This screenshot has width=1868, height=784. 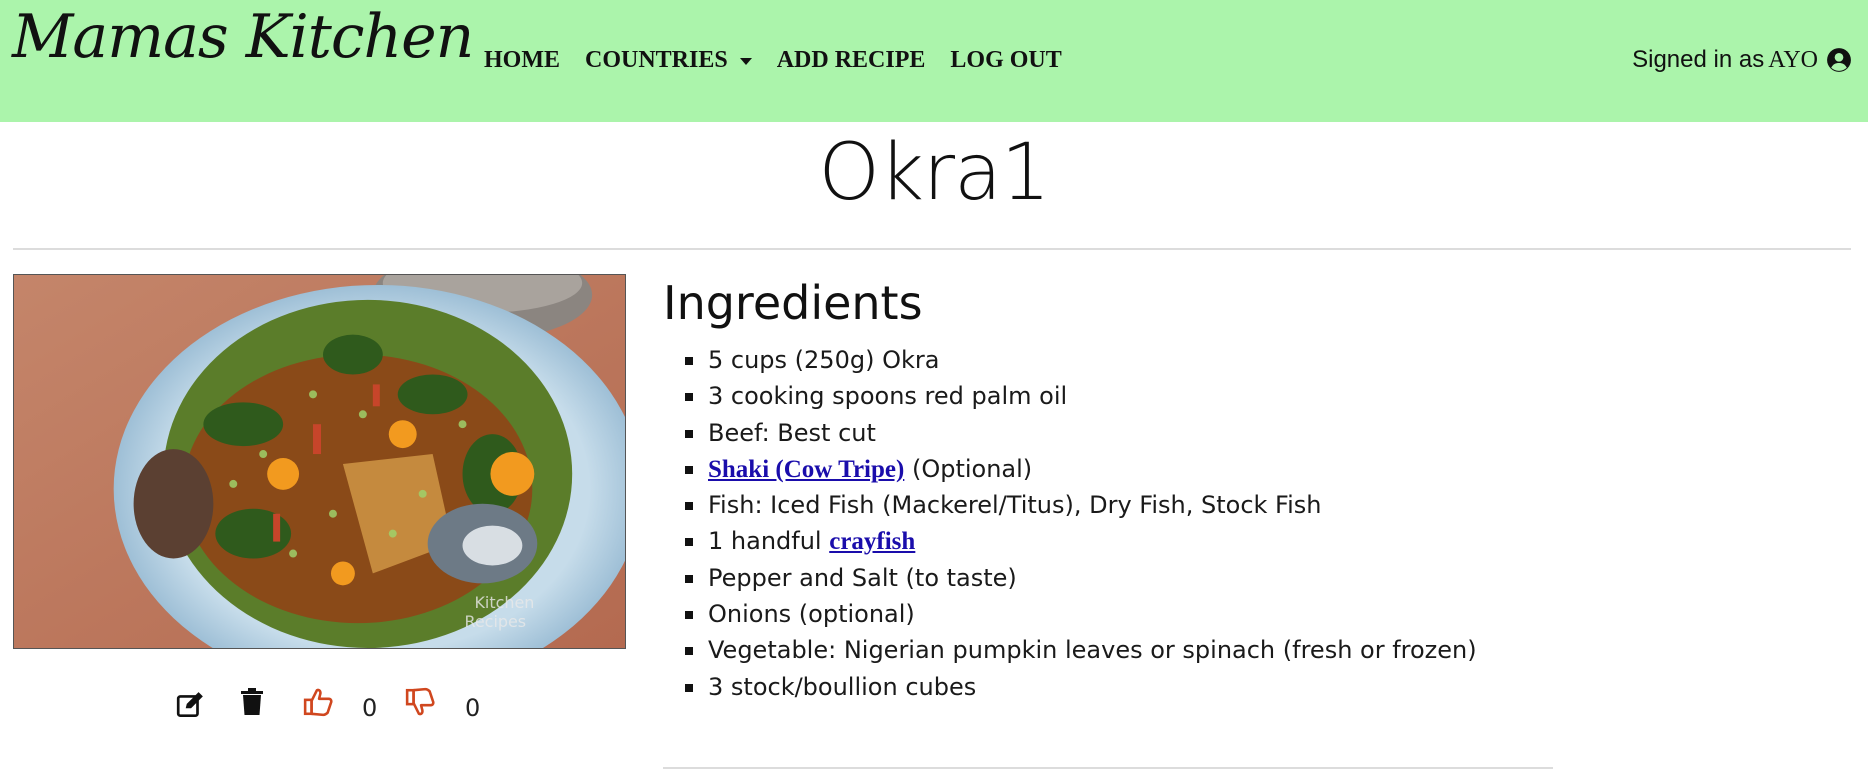 What do you see at coordinates (1081, 687) in the screenshot?
I see `list-item: 3 stock/boullion cubes` at bounding box center [1081, 687].